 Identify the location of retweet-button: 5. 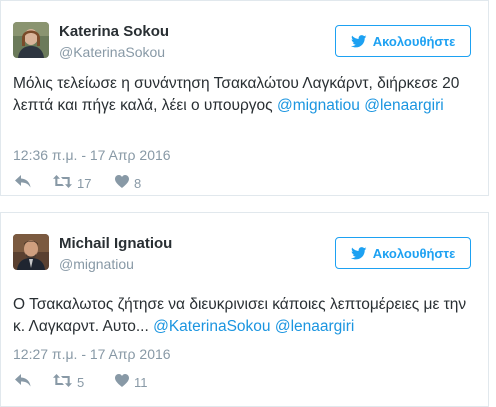
(84, 382).